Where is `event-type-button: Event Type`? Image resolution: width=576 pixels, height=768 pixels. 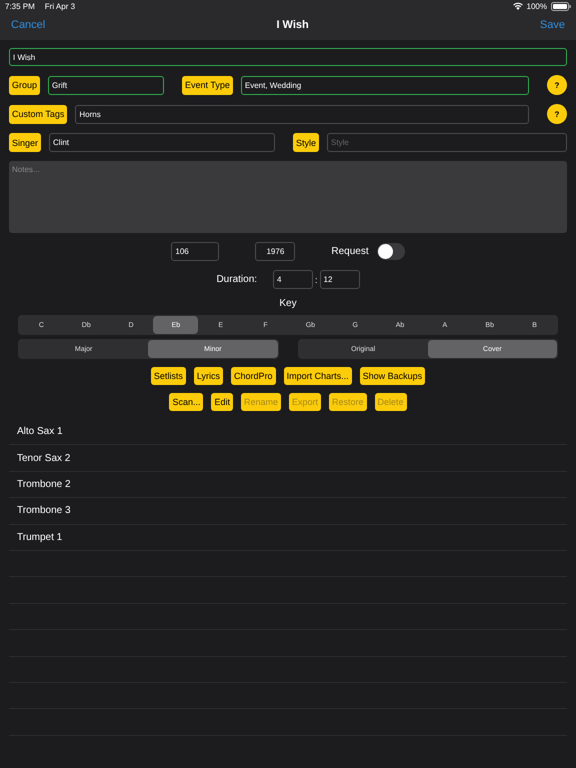 event-type-button: Event Type is located at coordinates (207, 85).